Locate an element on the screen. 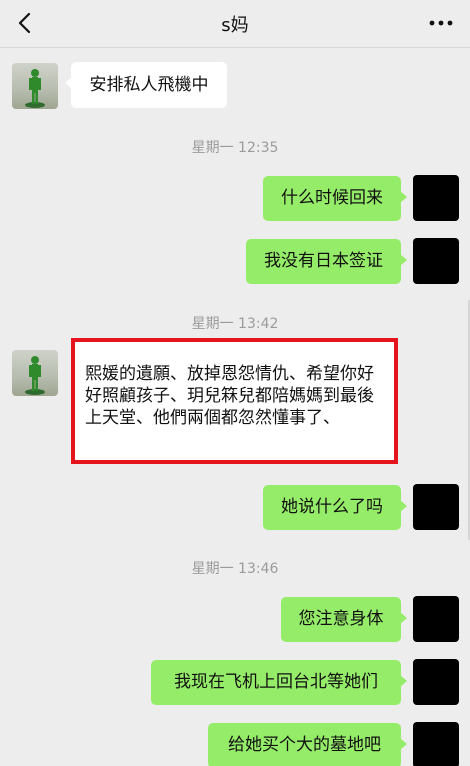 This screenshot has width=470, height=766. message-bubble-outgoing: 我现在飞机上回台北等她们 is located at coordinates (279, 682).